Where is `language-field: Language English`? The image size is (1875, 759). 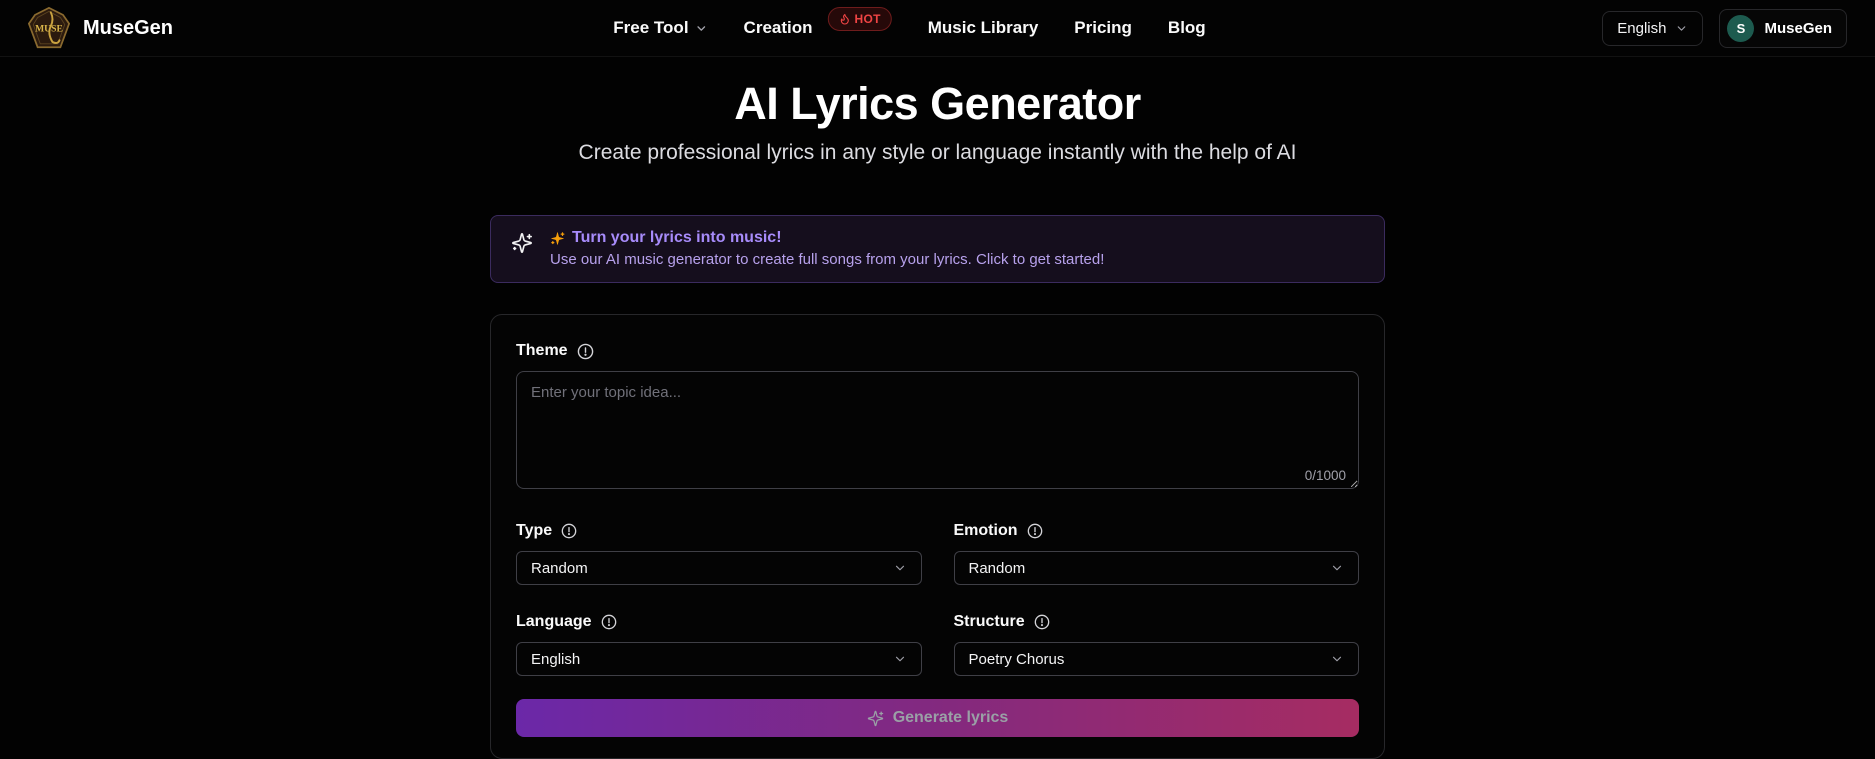
language-field: Language English is located at coordinates (719, 644).